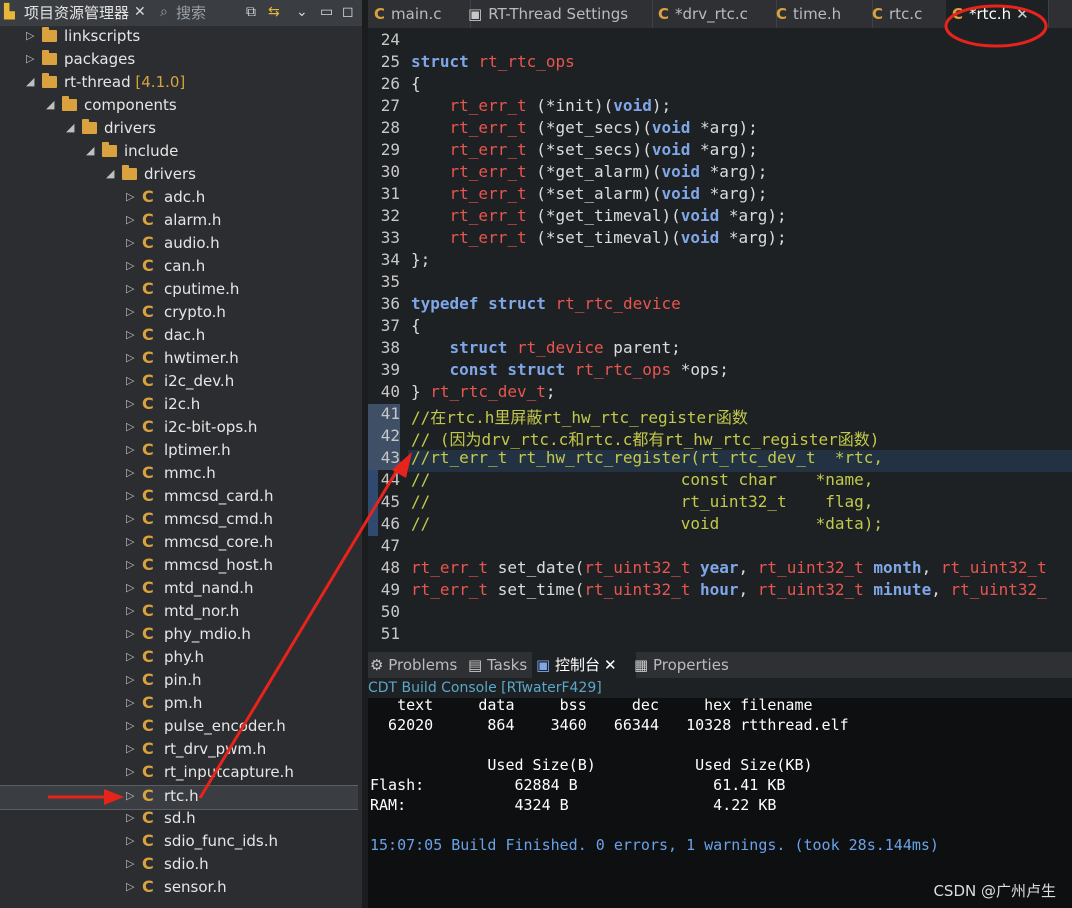 The width and height of the screenshot is (1072, 908). I want to click on tree-file: ▷ Cphy_mdio.h, so click(179, 635).